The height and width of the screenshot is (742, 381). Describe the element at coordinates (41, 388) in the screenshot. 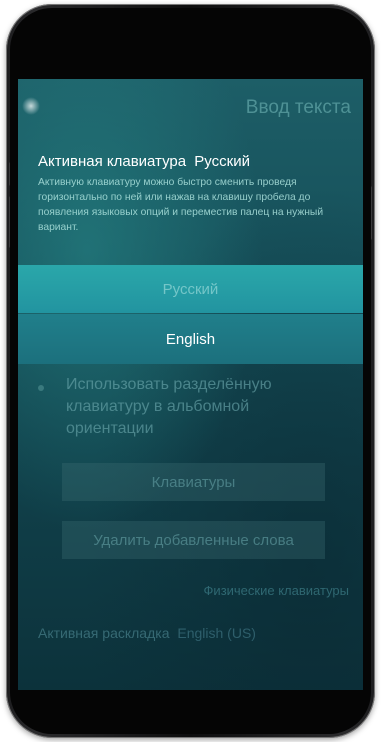

I see `switch-indicator-icon` at that location.